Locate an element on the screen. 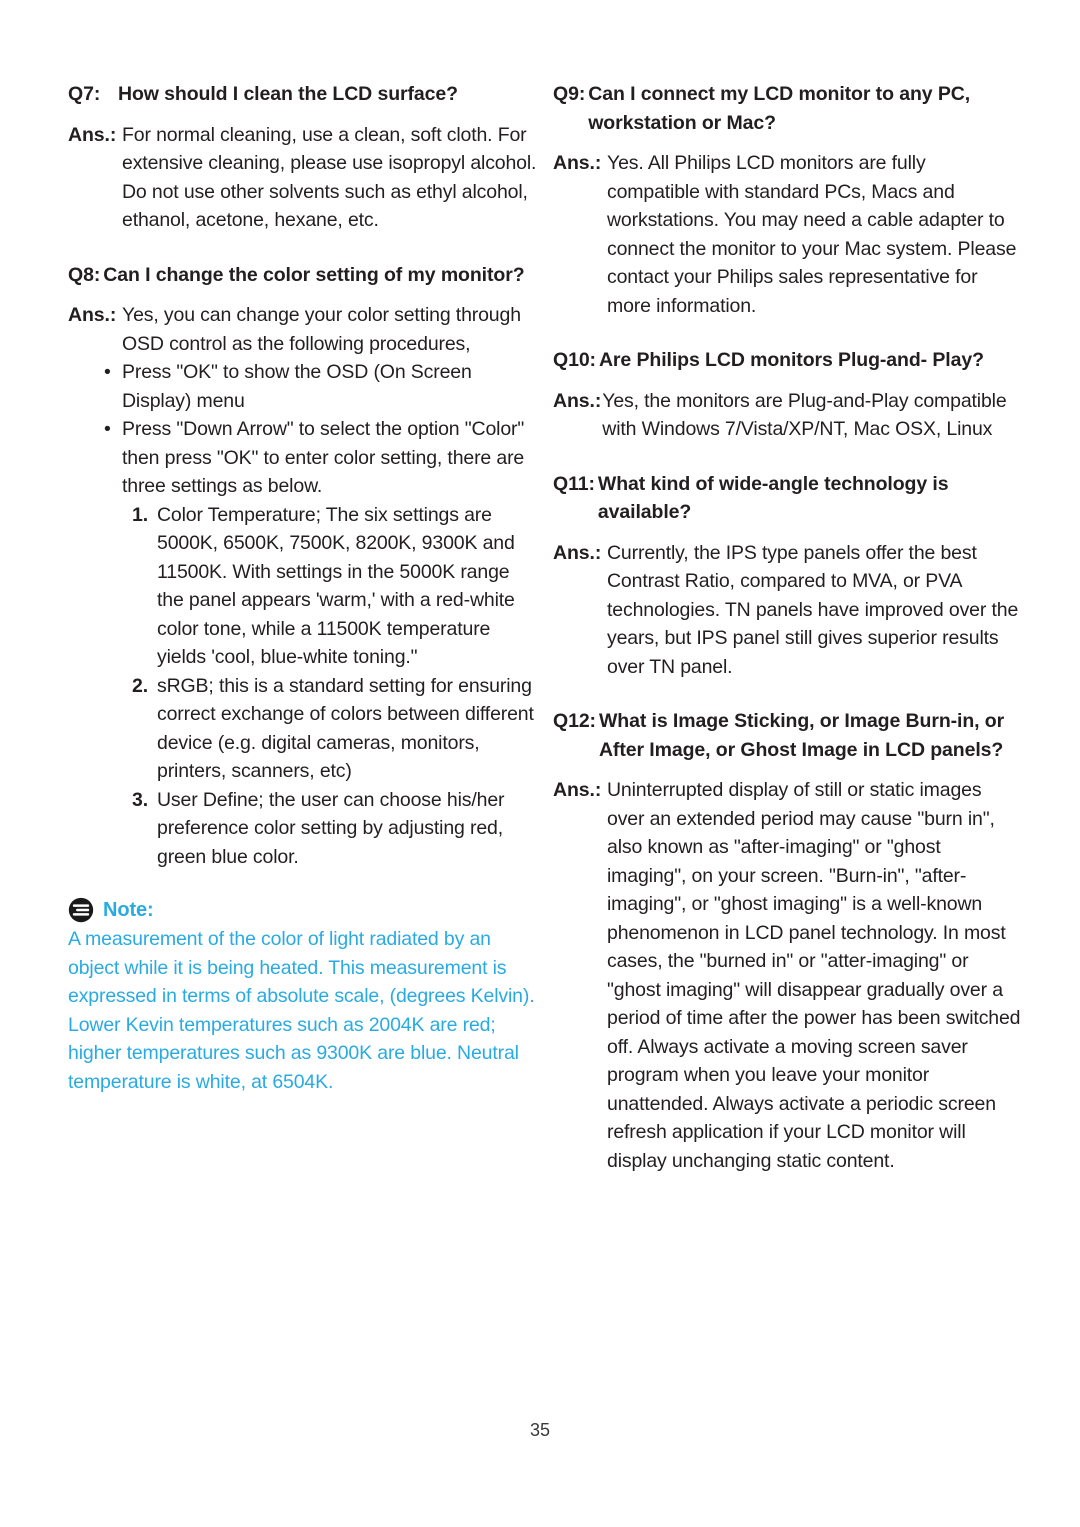 Image resolution: width=1080 pixels, height=1527 pixels. question-label-q8: Q8: is located at coordinates (84, 274).